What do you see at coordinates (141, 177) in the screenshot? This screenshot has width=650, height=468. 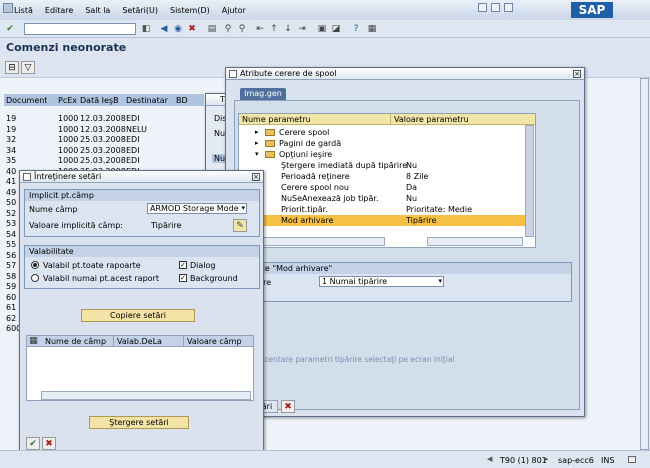 I see `maintain-dialog-title: Întreţinere setări` at bounding box center [141, 177].